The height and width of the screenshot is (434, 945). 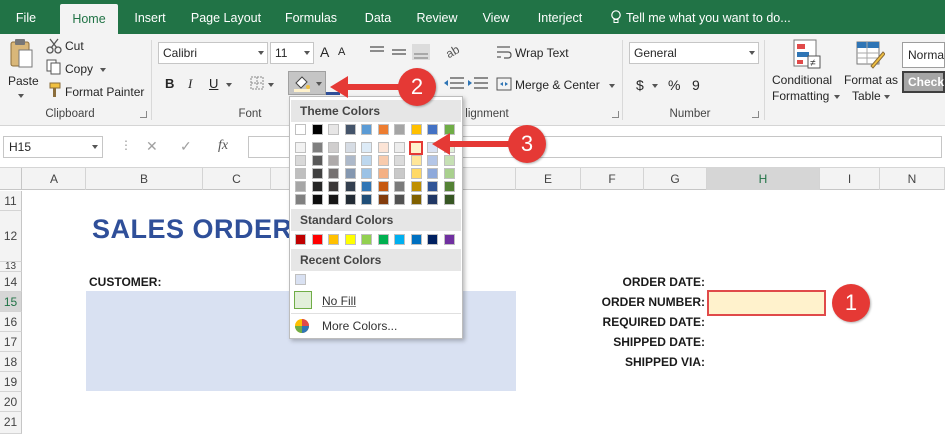 What do you see at coordinates (527, 144) in the screenshot?
I see `callout-badge-3: 3` at bounding box center [527, 144].